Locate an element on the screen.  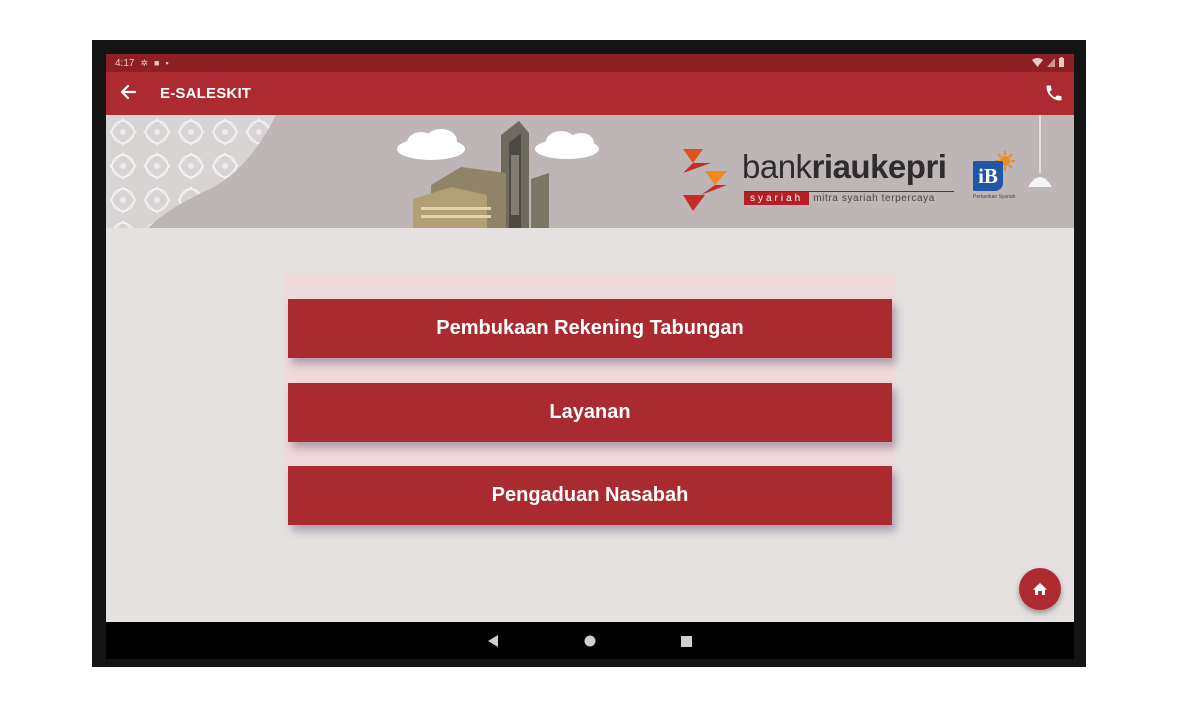
system-nav-bar is located at coordinates (590, 640).